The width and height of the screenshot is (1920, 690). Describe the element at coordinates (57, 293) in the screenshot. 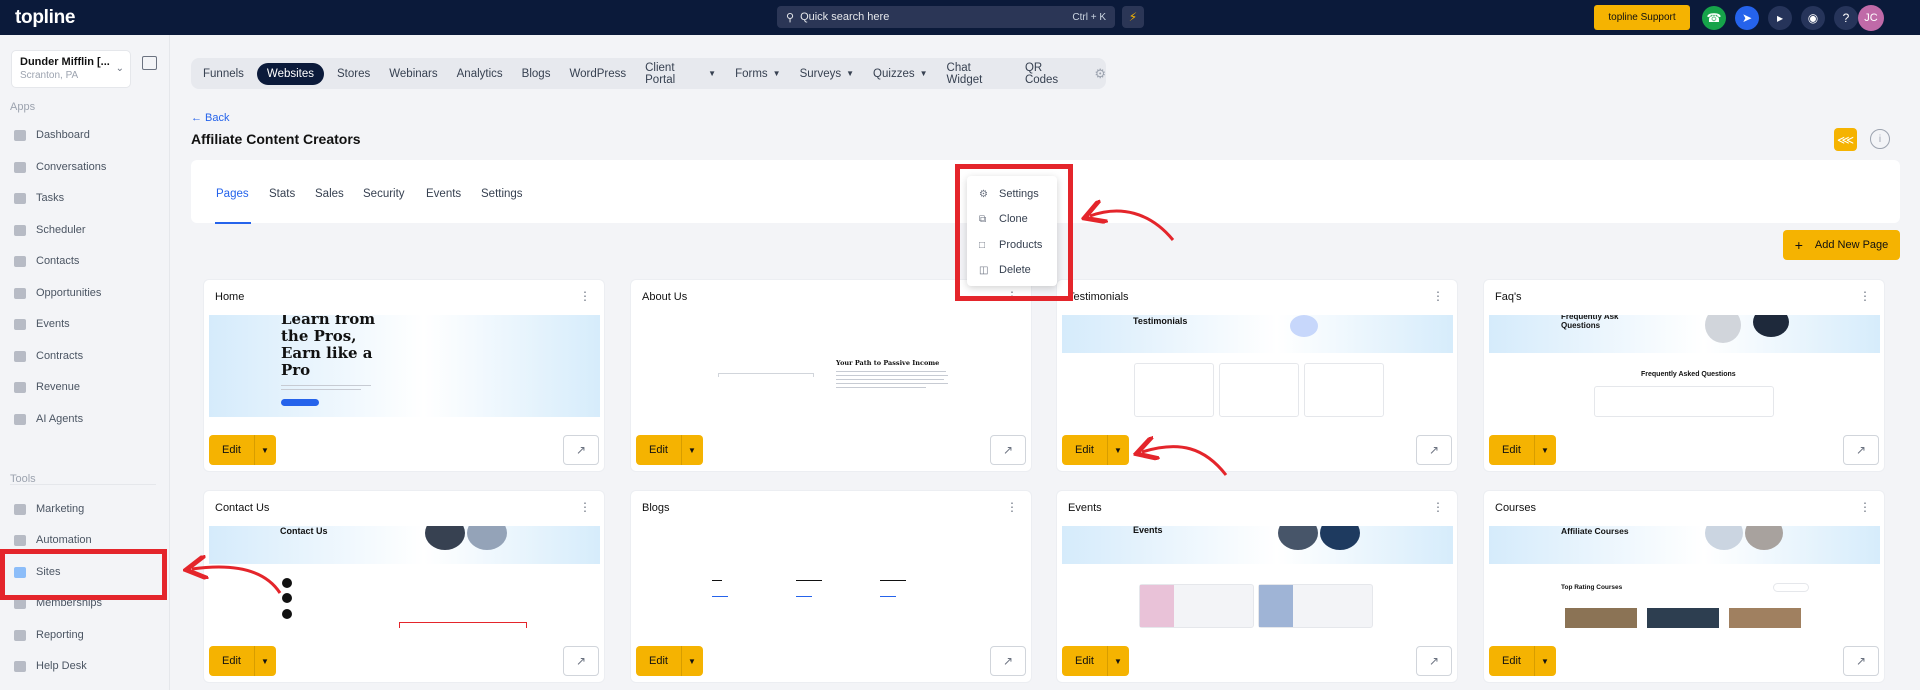

I see `sidebar-item-opportunities: Opportunities` at that location.